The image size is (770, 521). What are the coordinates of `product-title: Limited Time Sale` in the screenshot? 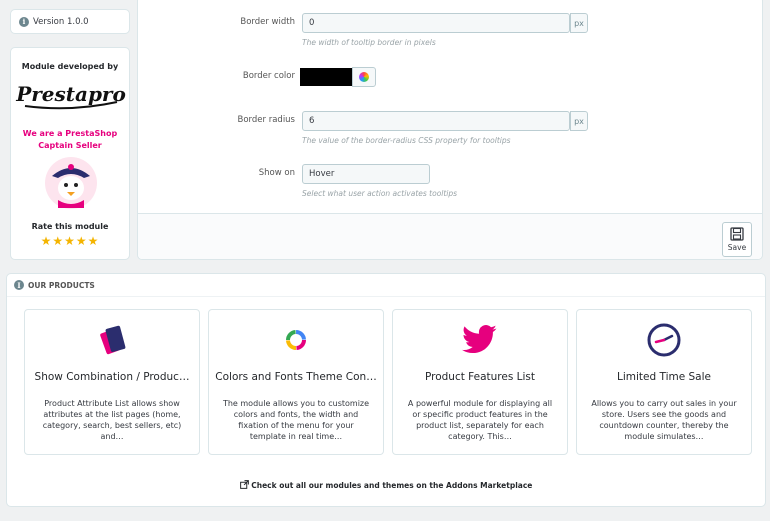 It's located at (664, 377).